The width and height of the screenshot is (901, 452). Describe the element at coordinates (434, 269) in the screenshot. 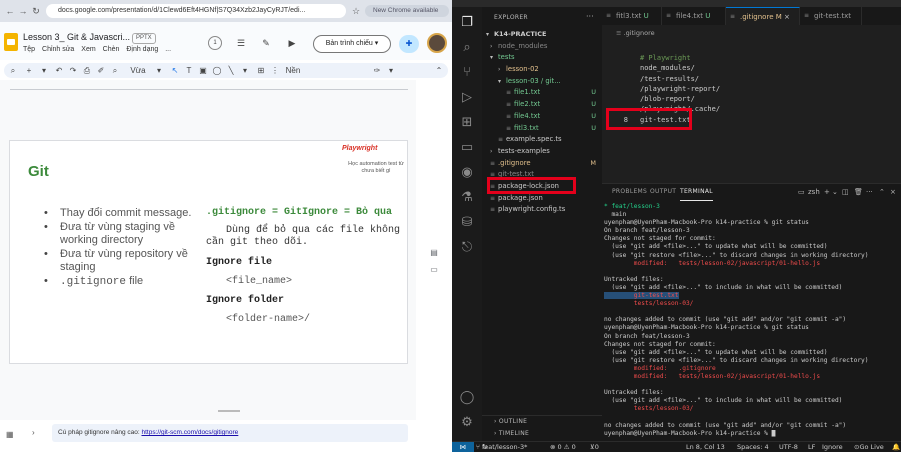

I see `folder-icon: ▭` at that location.